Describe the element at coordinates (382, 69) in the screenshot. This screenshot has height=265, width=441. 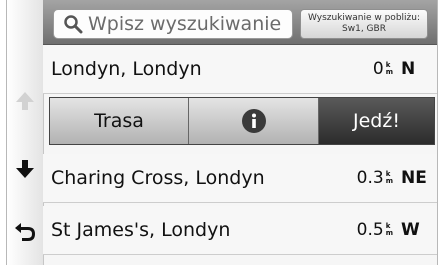
I see `result-distance: 0 km` at that location.